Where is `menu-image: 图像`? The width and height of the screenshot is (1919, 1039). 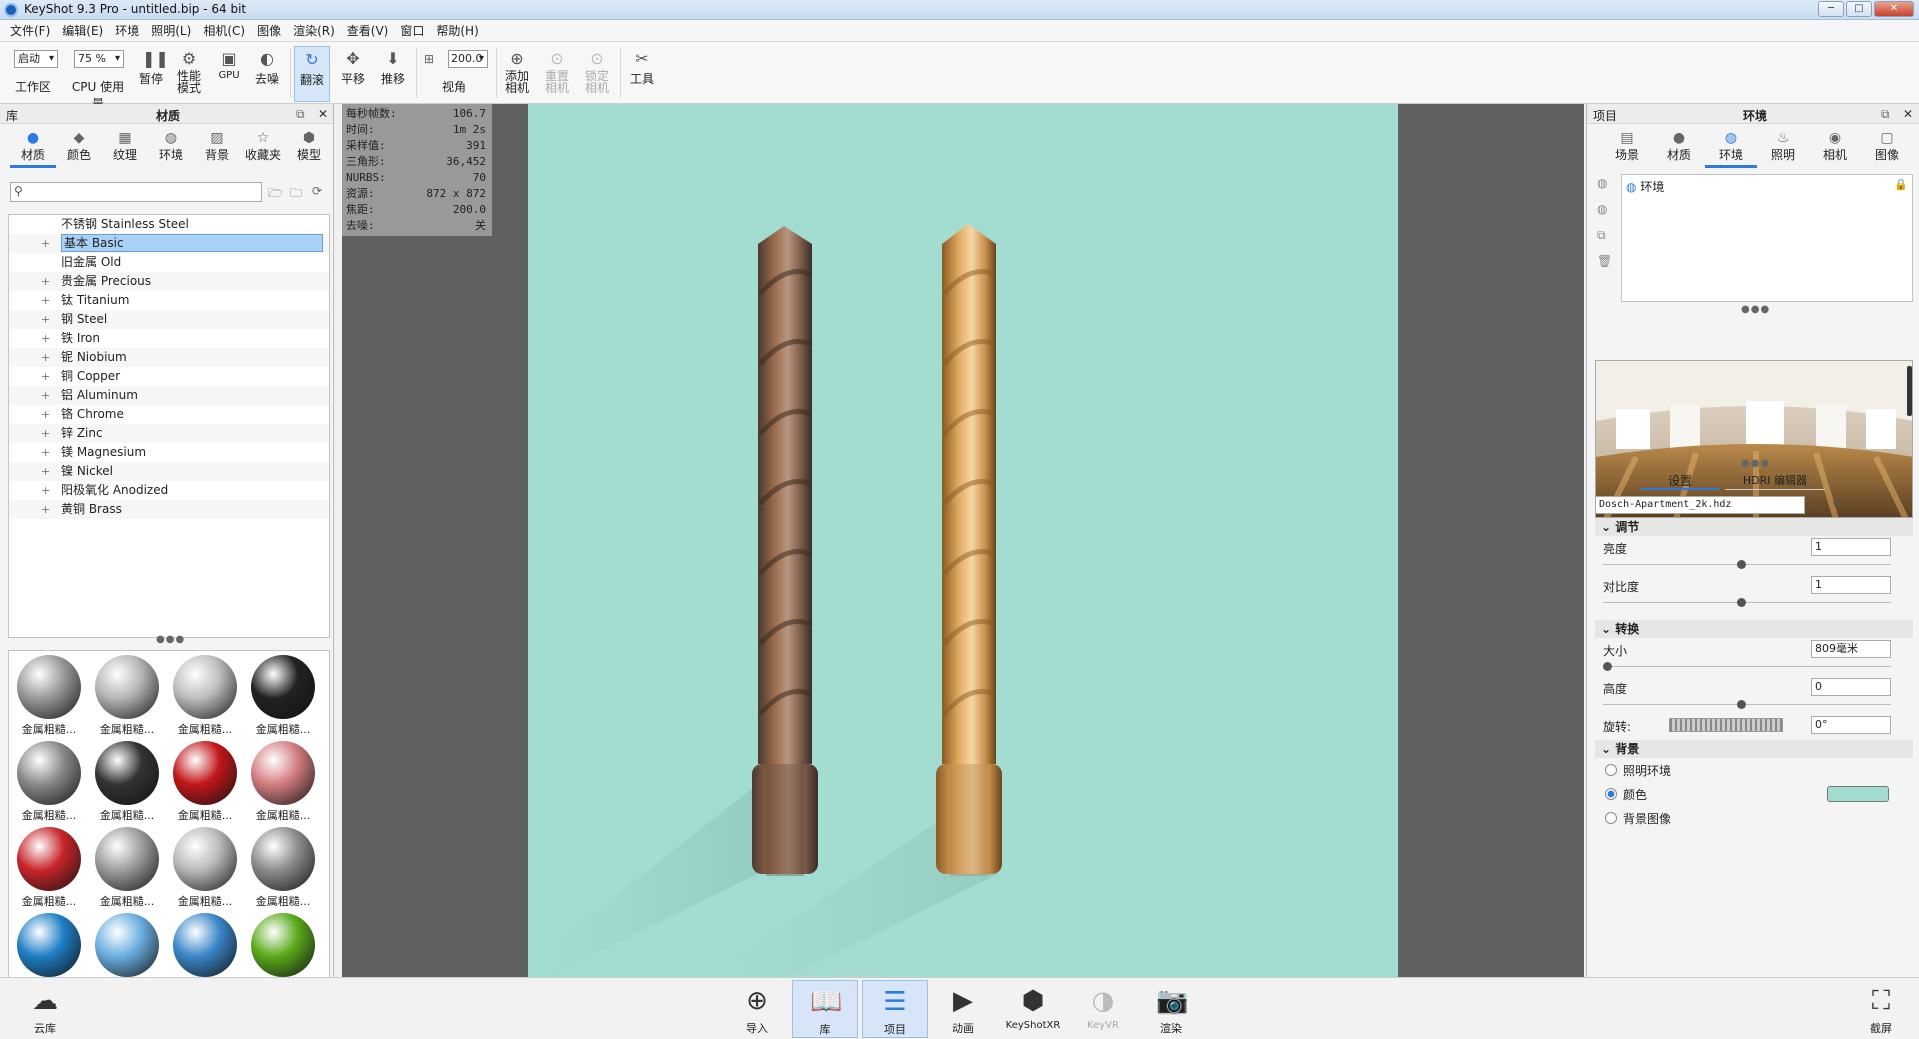 menu-image: 图像 is located at coordinates (269, 30).